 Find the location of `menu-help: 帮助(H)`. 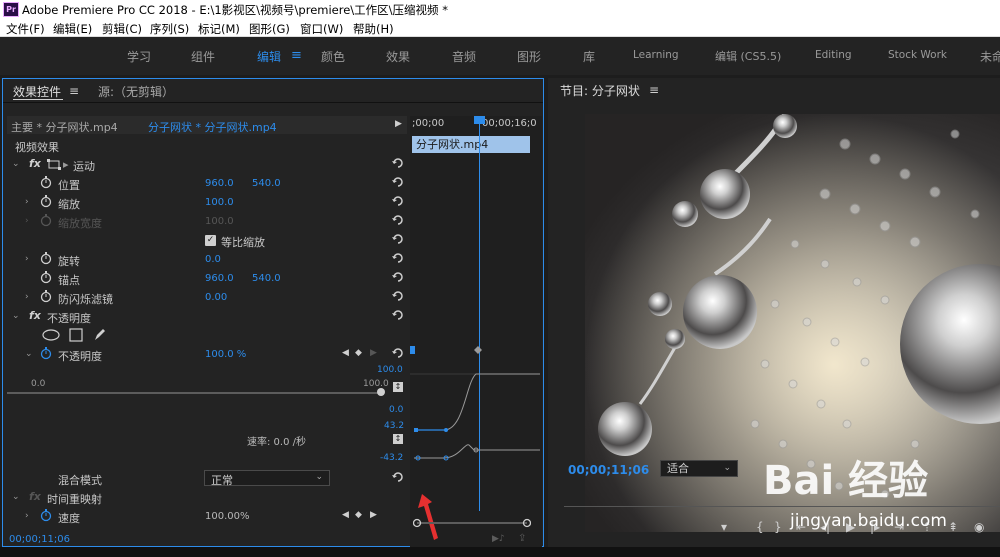

menu-help: 帮助(H) is located at coordinates (373, 29).